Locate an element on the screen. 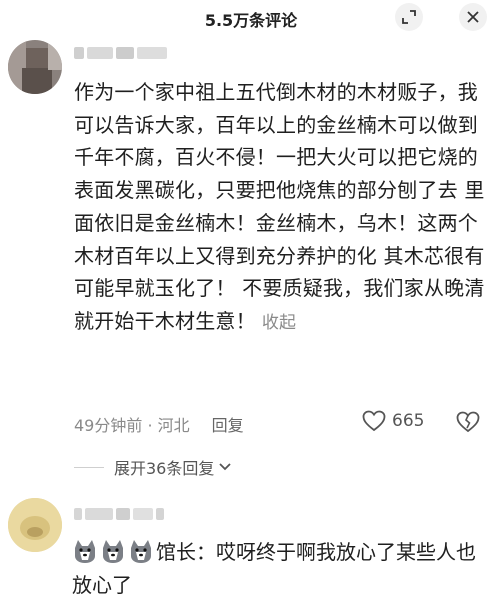  close-button is located at coordinates (473, 17).